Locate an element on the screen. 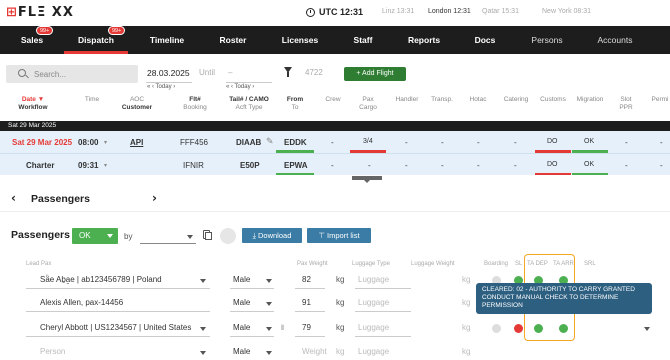 The width and height of the screenshot is (670, 360). search-box is located at coordinates (72, 74).